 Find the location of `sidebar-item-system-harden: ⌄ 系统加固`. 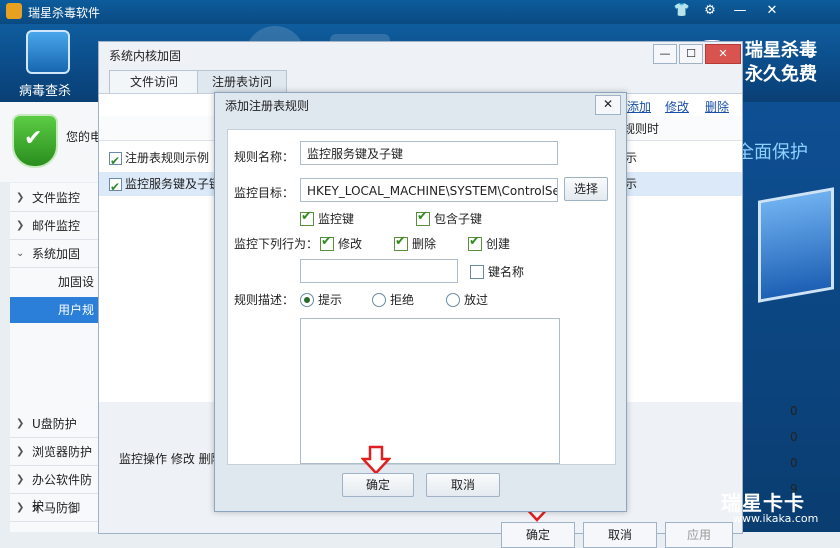

sidebar-item-system-harden: ⌄ 系统加固 is located at coordinates (54, 254).